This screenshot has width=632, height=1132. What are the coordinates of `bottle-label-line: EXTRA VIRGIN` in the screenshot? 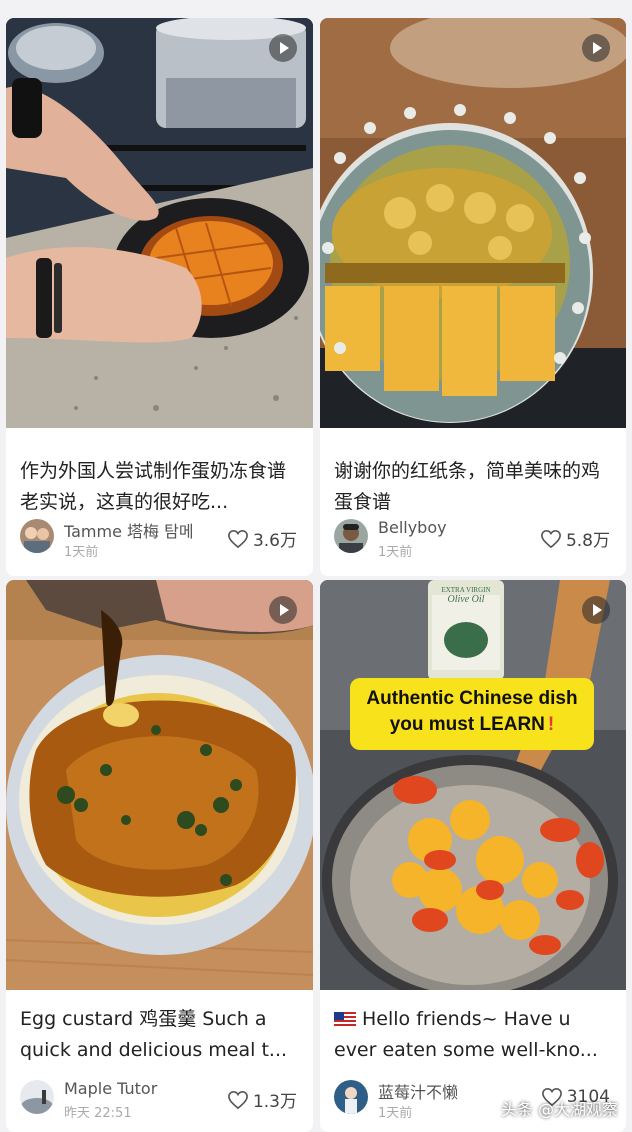 It's located at (466, 590).